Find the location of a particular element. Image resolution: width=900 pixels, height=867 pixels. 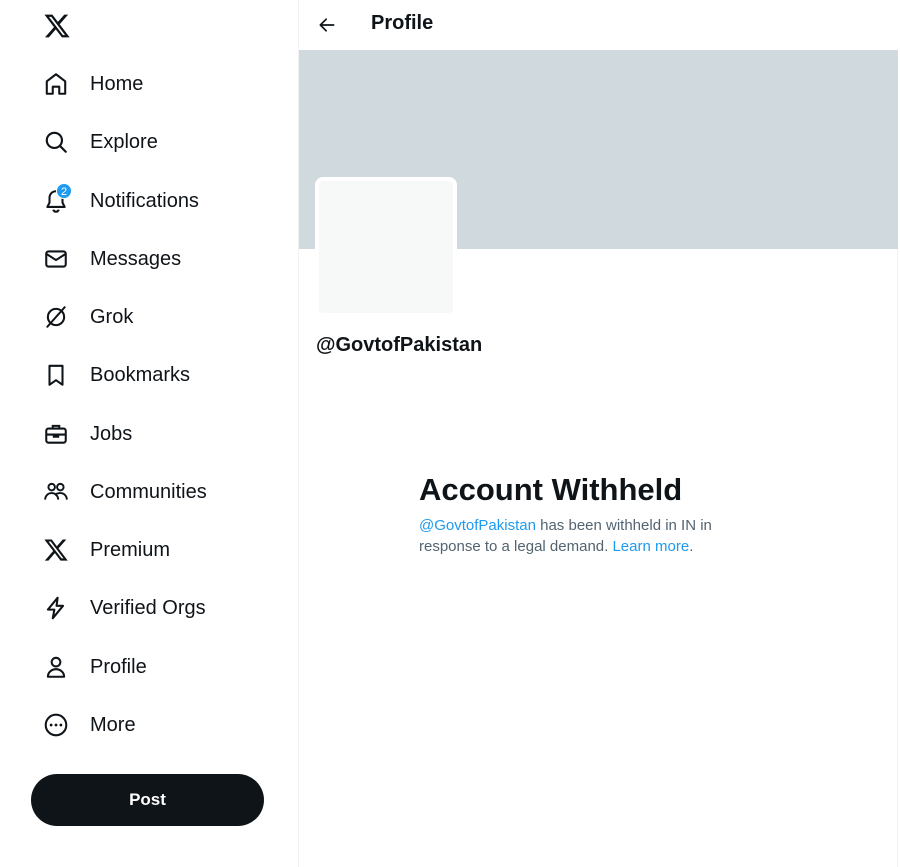

notification-badge: 2 is located at coordinates (64, 191).